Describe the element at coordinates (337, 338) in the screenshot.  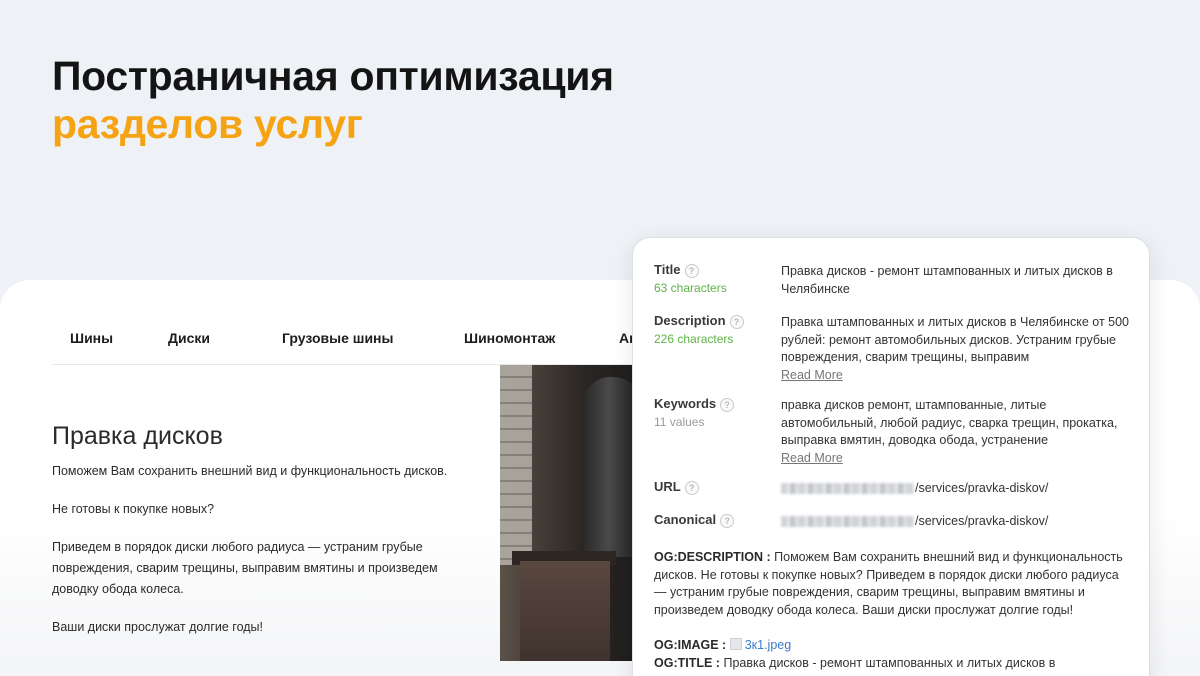
I see `nav-item-truck-tires: Грузовые шины` at that location.